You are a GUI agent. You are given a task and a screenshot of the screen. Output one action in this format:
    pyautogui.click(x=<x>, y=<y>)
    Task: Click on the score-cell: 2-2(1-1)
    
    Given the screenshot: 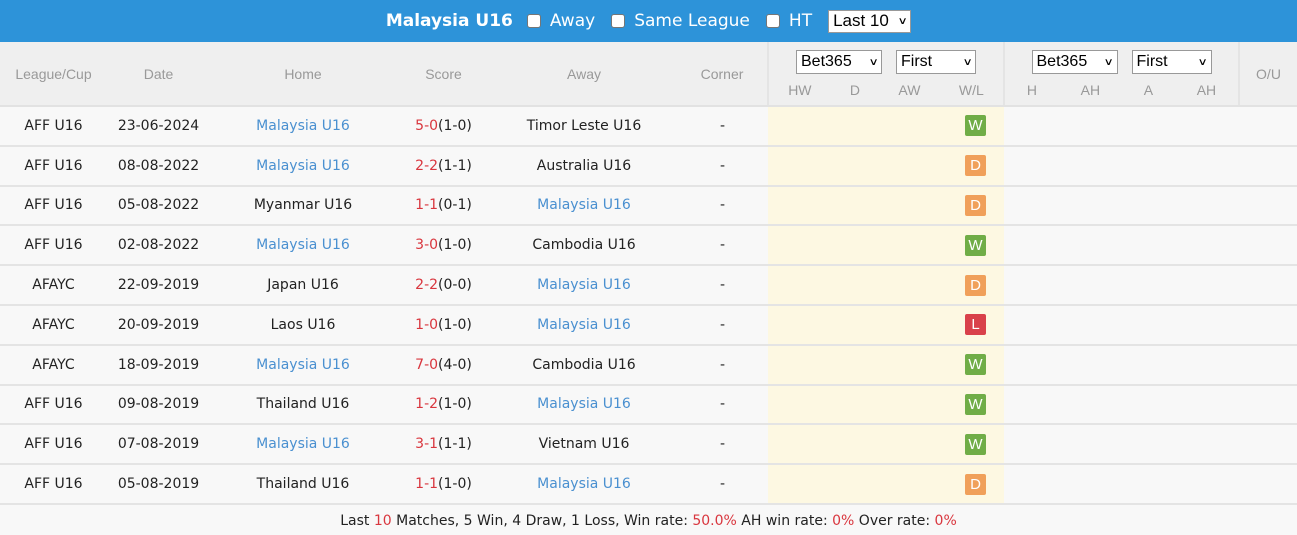 What is the action you would take?
    pyautogui.click(x=443, y=166)
    